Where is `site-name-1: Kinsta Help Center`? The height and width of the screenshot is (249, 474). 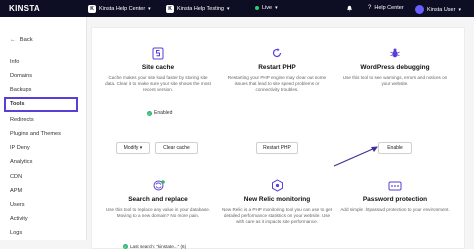 site-name-1: Kinsta Help Center is located at coordinates (122, 9).